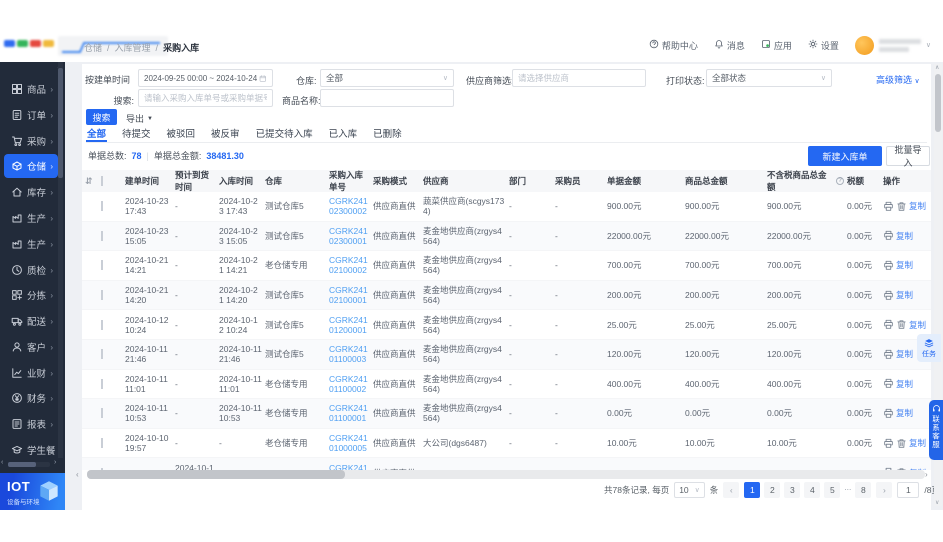  Describe the element at coordinates (31, 141) in the screenshot. I see `sidebar-item-采购: 采购 ›` at that location.